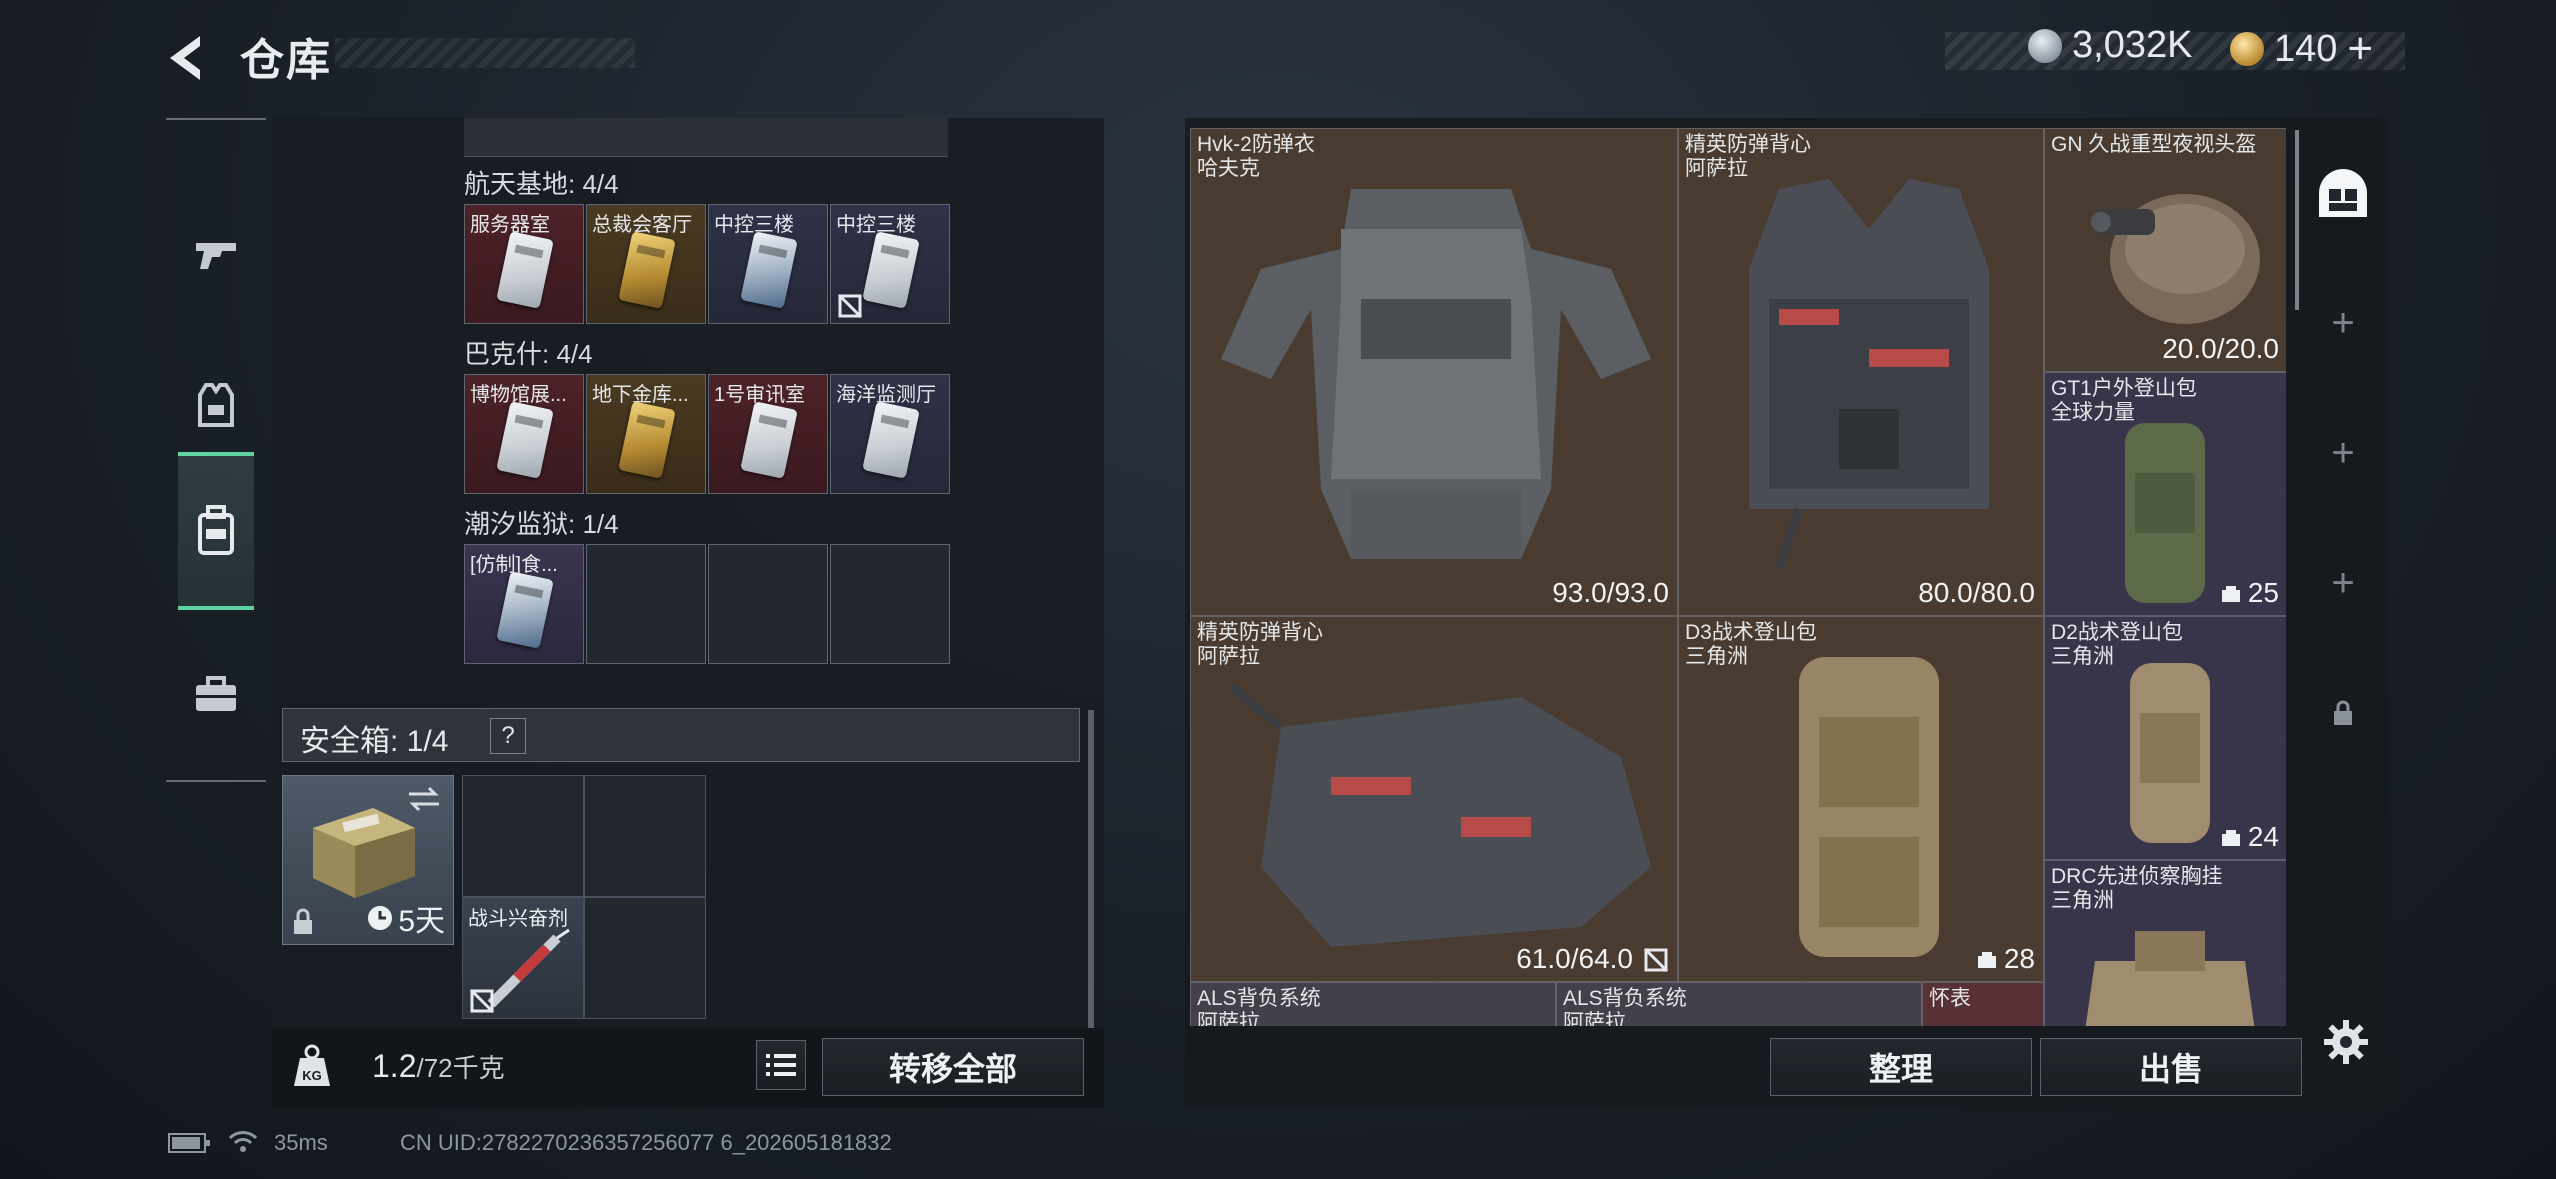  I want to click on stim-item: 战斗兴奋剂, so click(523, 958).